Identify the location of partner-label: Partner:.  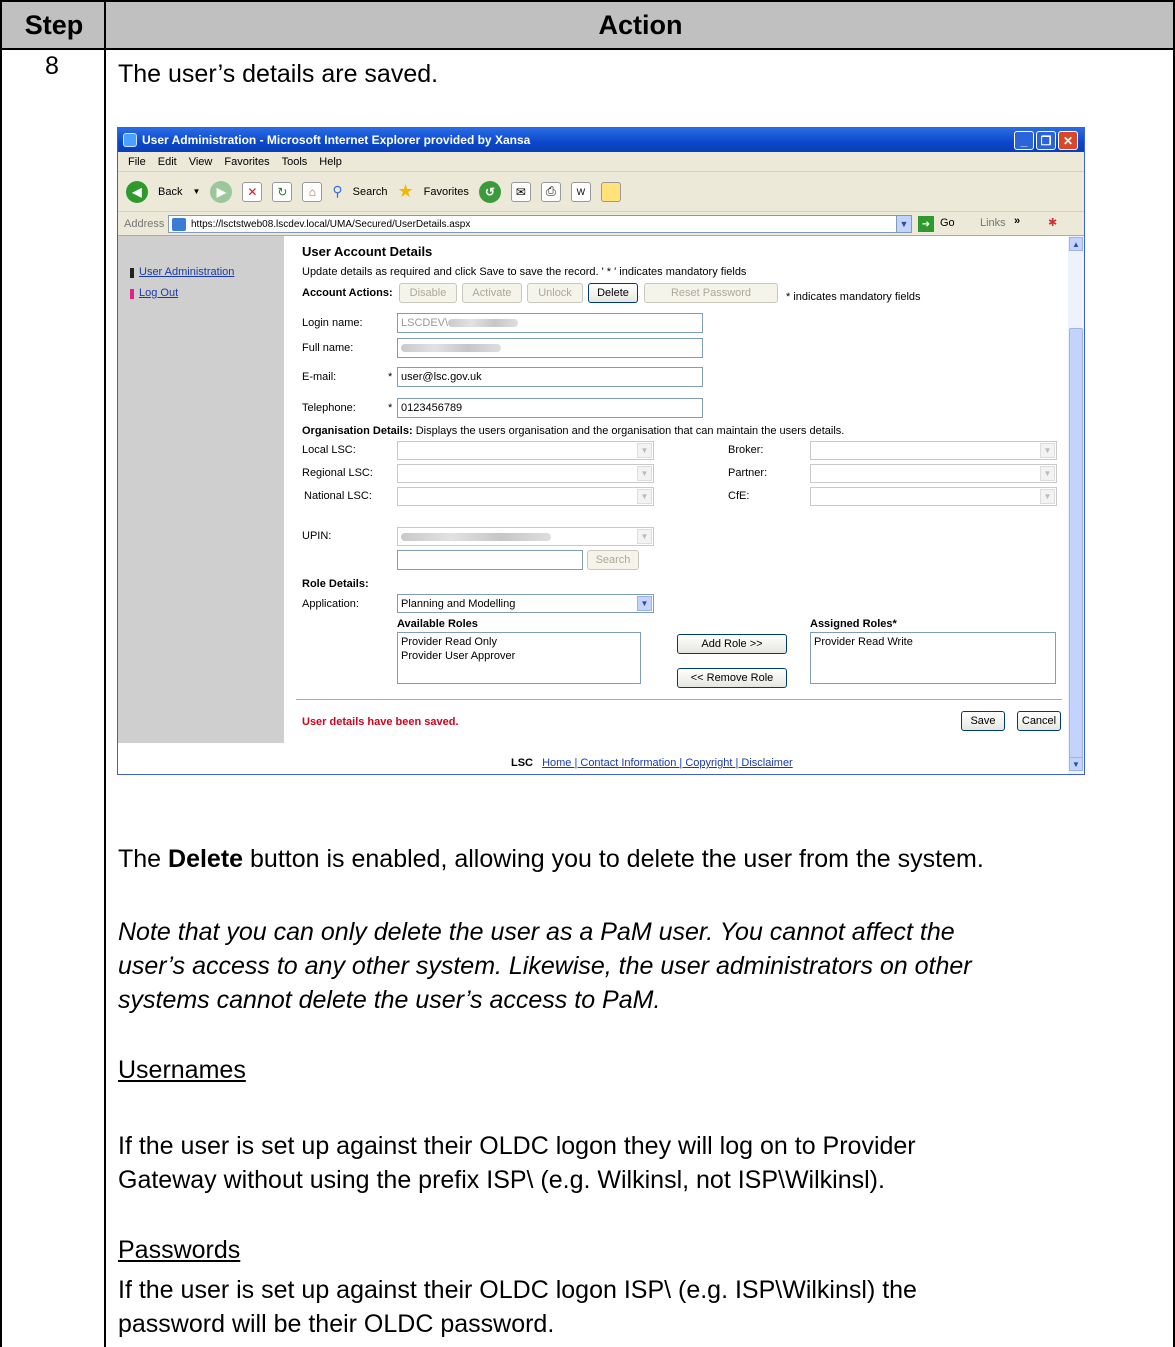
(748, 473).